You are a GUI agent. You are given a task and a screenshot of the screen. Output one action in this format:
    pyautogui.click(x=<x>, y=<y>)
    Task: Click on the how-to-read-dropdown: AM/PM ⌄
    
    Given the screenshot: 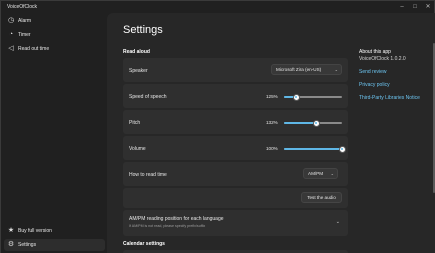 What is the action you would take?
    pyautogui.click(x=320, y=173)
    